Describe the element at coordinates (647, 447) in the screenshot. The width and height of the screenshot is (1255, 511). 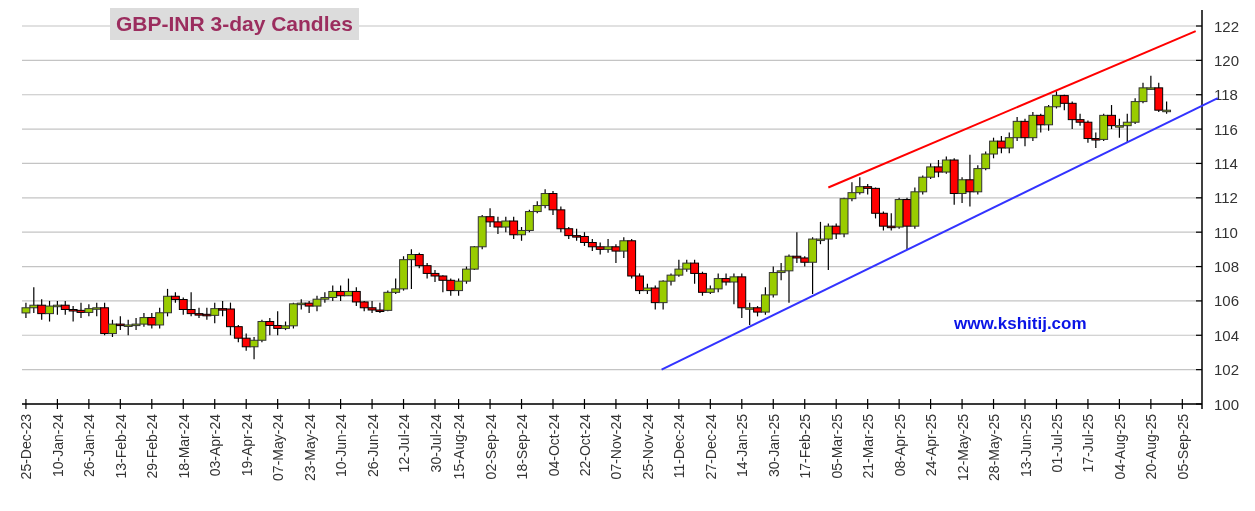
I see `x-tick-label: 25-Nov-24` at that location.